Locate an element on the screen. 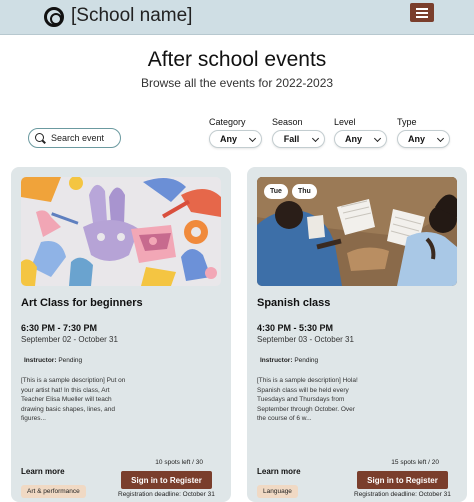 The width and height of the screenshot is (474, 502). day-chip: Tue is located at coordinates (276, 191).